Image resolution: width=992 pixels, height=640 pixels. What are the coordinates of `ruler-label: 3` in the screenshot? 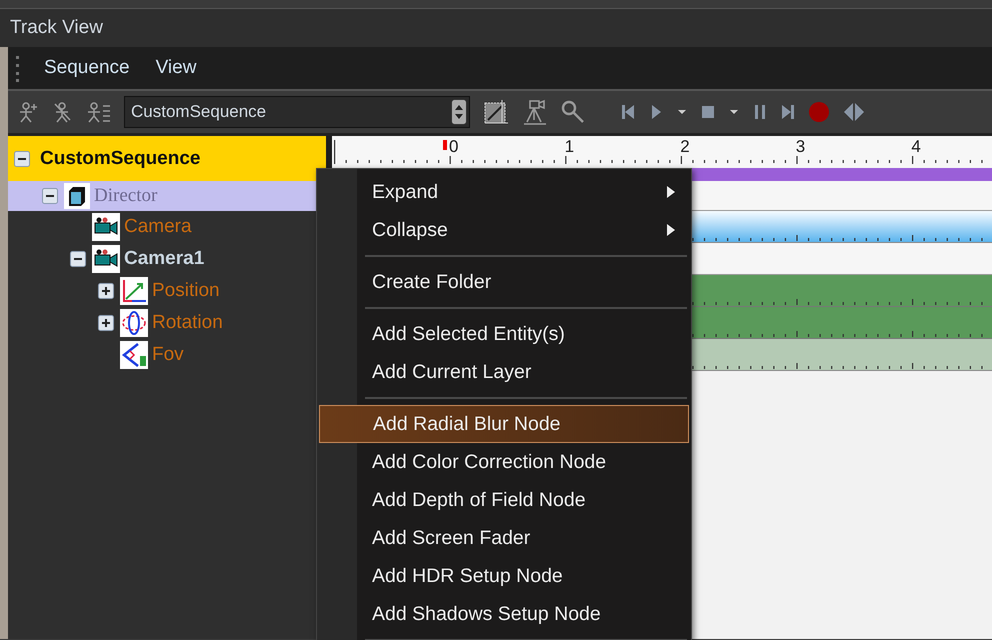 It's located at (801, 147).